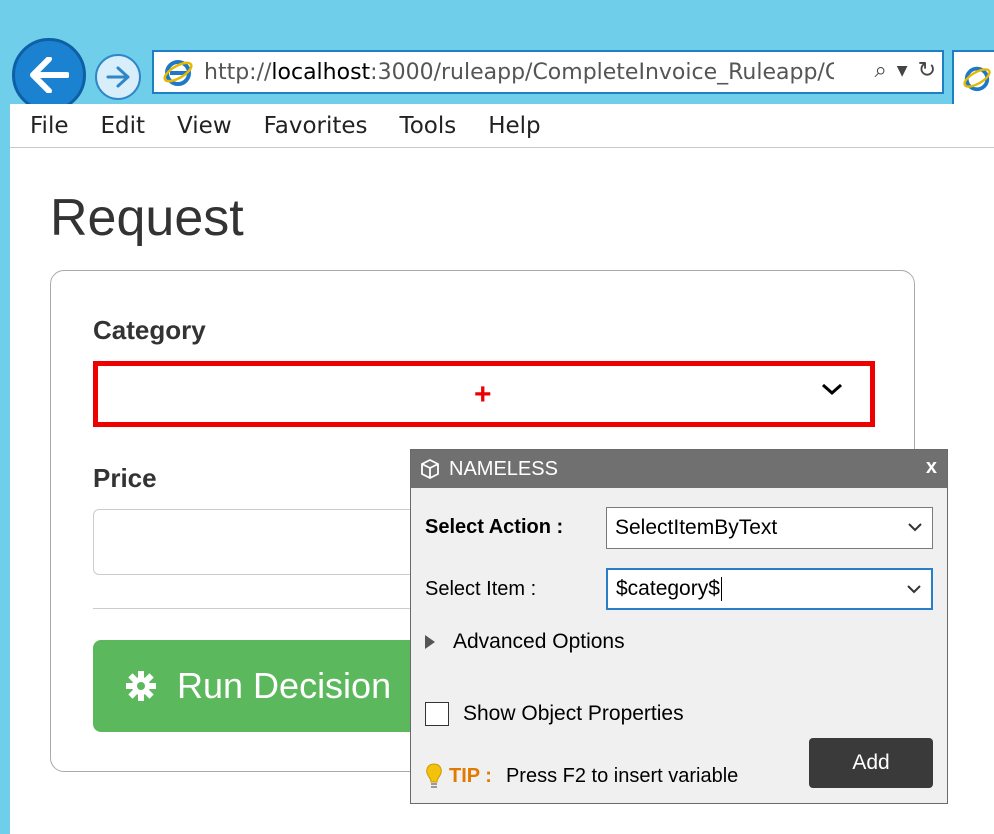 Image resolution: width=994 pixels, height=834 pixels. I want to click on category-label: Category, so click(149, 330).